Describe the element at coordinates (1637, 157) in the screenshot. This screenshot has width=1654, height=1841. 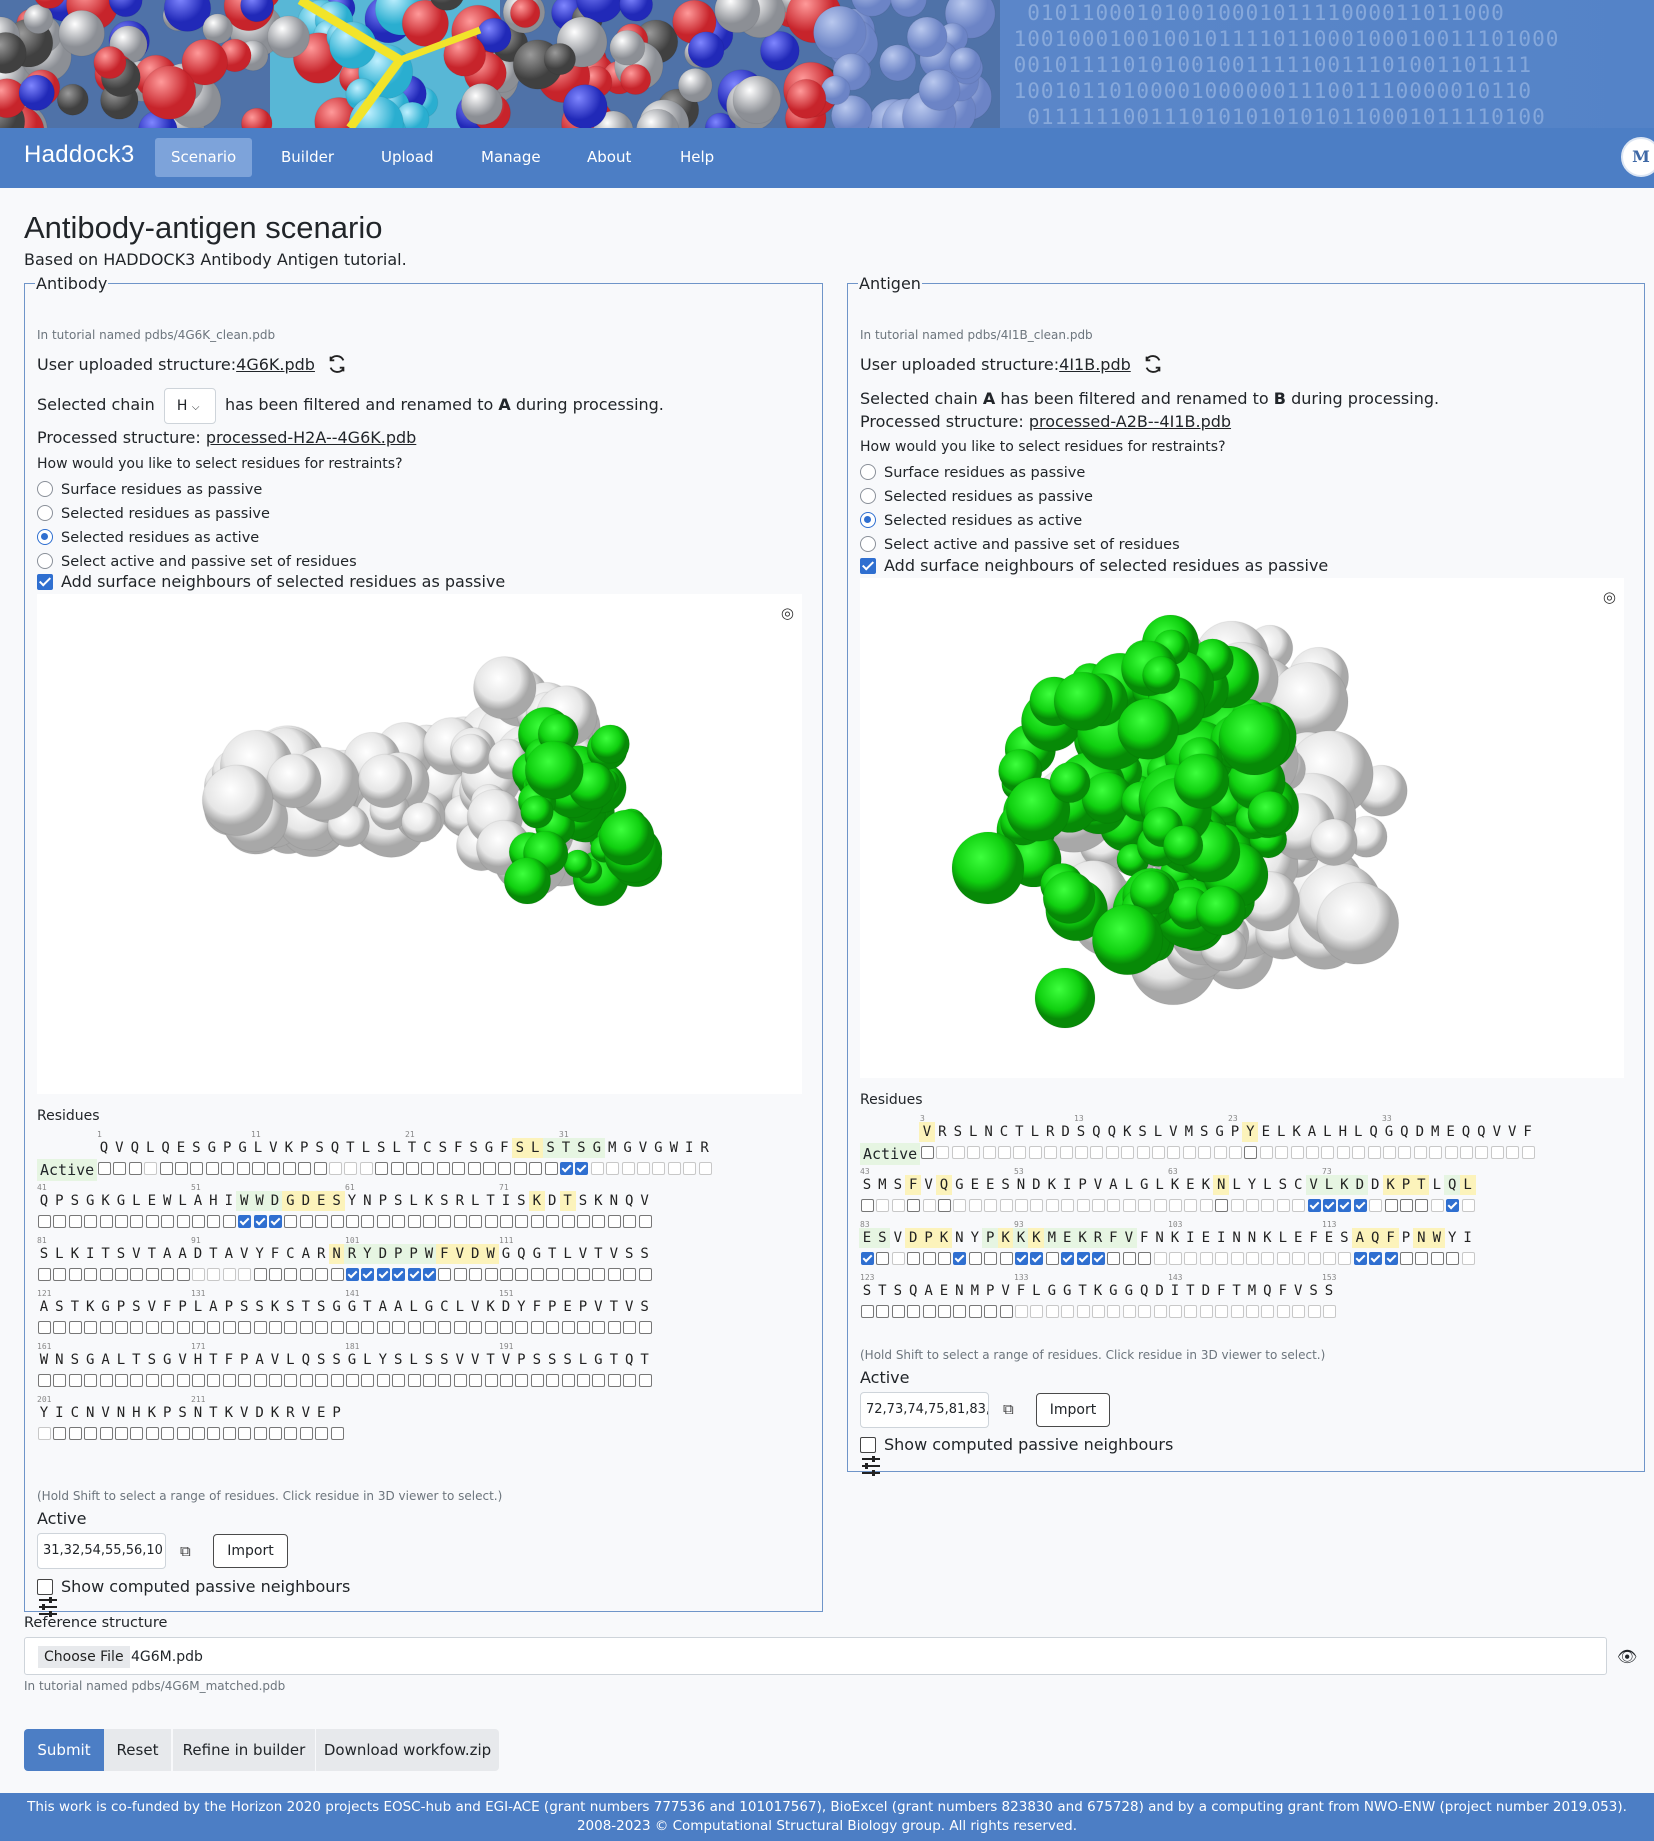
I see `user-avatar: M` at that location.